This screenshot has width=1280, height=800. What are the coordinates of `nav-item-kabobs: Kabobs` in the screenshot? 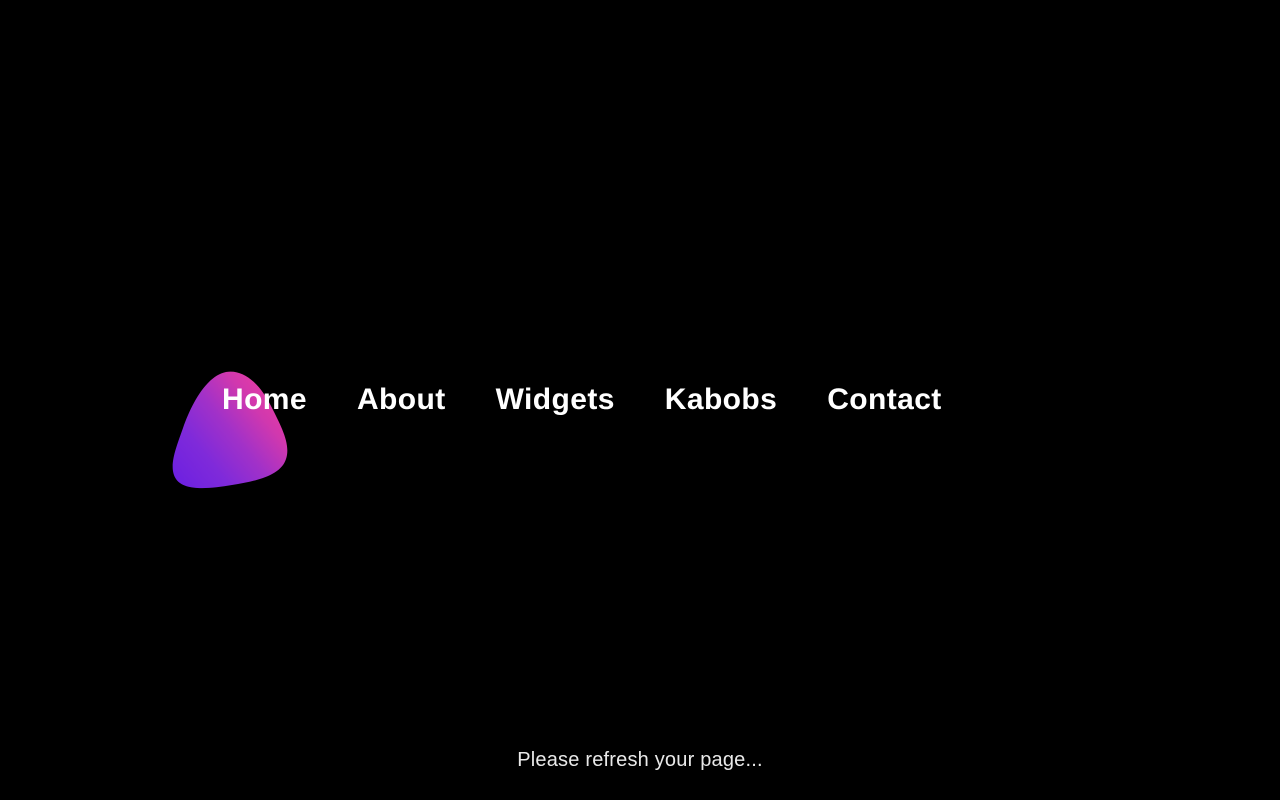 It's located at (721, 400).